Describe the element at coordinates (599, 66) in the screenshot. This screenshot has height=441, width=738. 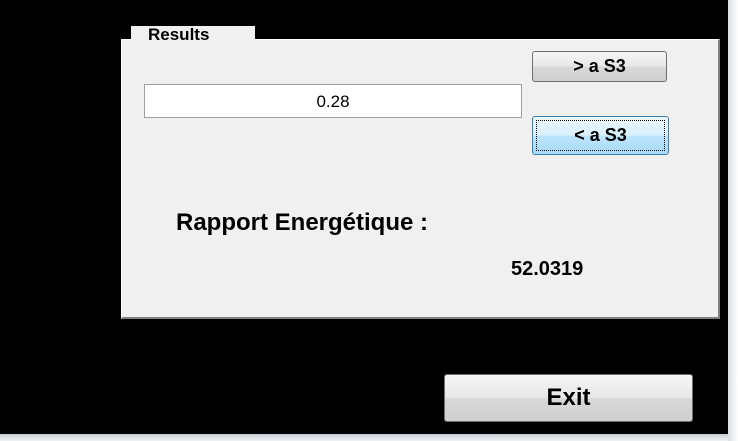
I see `greater-than-s3-button: > a S3` at that location.